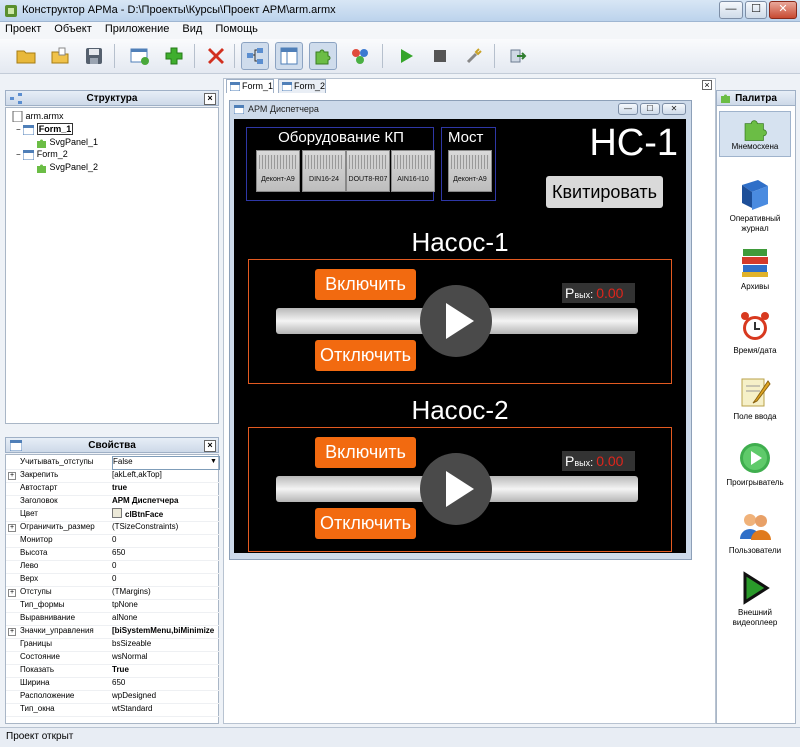  I want to click on module-bridge-dekont-a9: Деконт-А9, so click(470, 171).